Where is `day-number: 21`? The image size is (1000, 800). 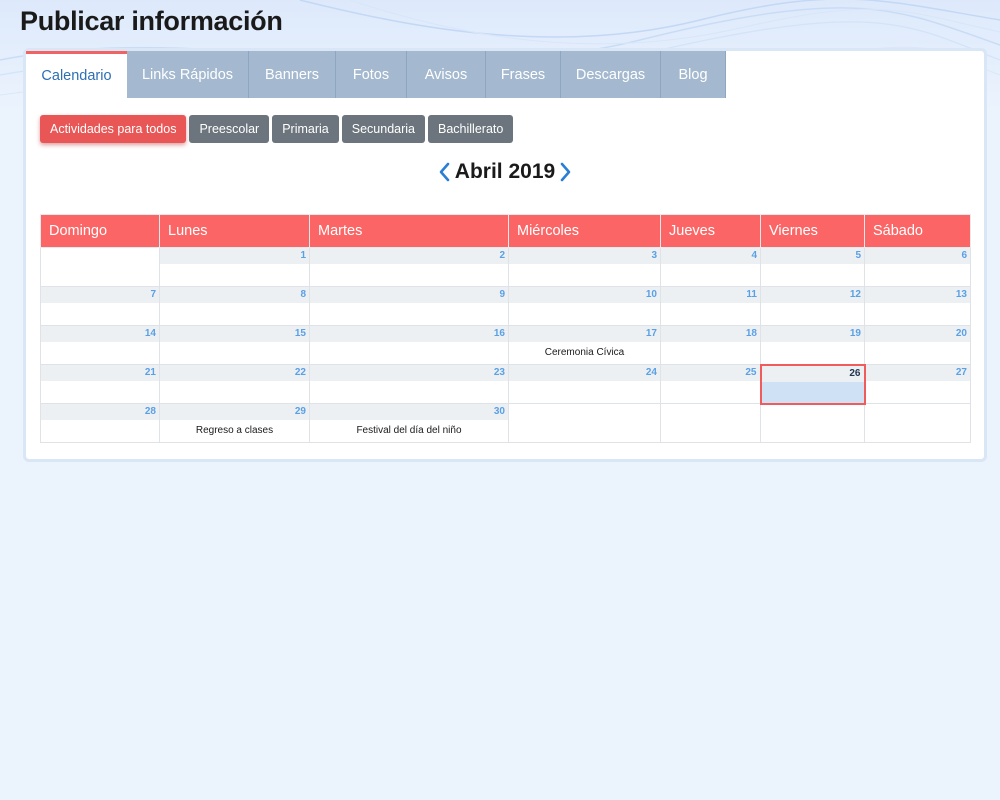
day-number: 21 is located at coordinates (100, 373).